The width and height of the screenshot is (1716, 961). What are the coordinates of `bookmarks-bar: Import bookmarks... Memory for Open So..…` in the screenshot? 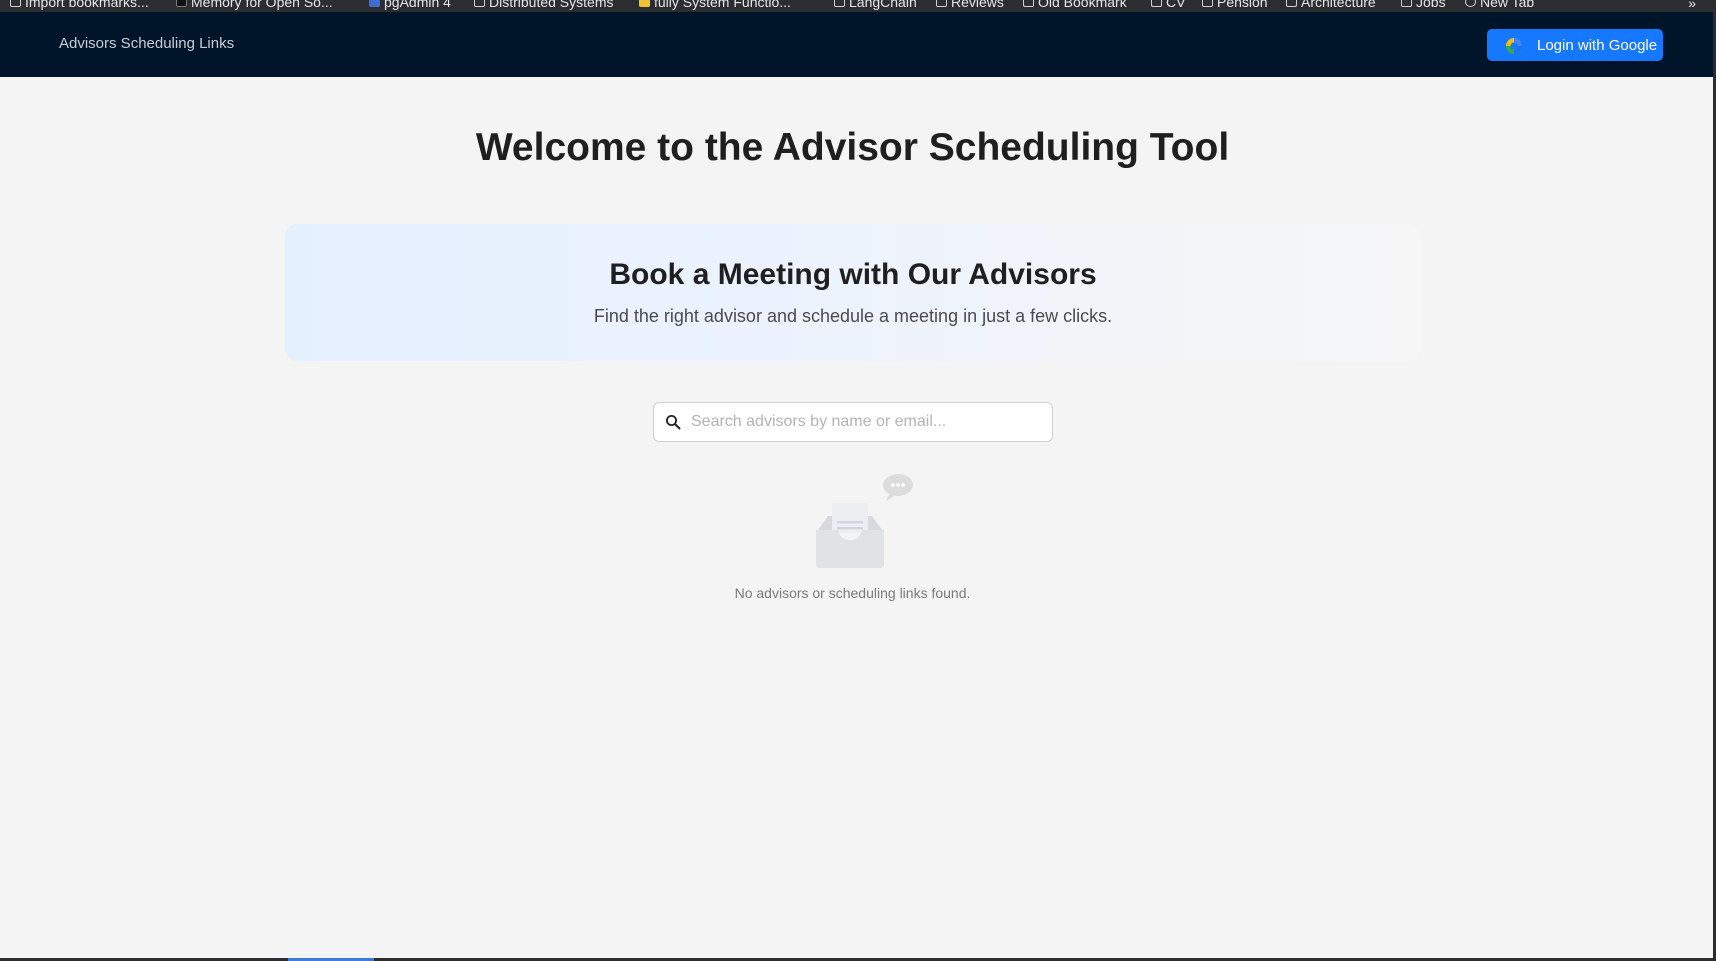 It's located at (858, 6).